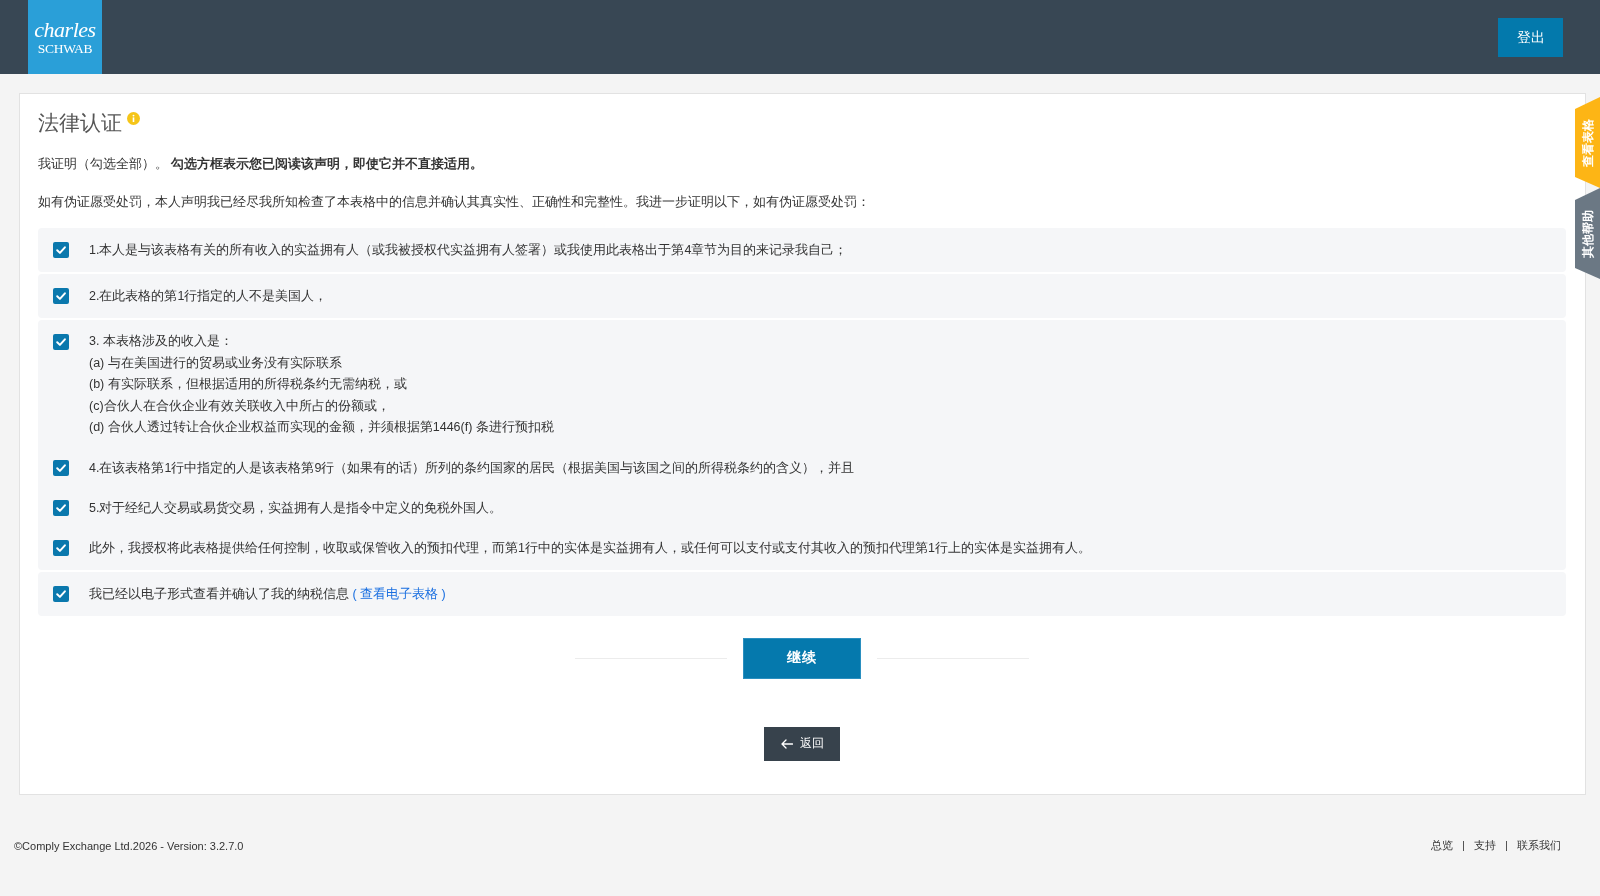  Describe the element at coordinates (468, 250) in the screenshot. I see `certification-text: 1.本人是与该表格有关的所有收入的实益拥有人（或我被授权代实益拥有人签署）或我使用此表格出于第4章节为目的来记录我自己；` at that location.